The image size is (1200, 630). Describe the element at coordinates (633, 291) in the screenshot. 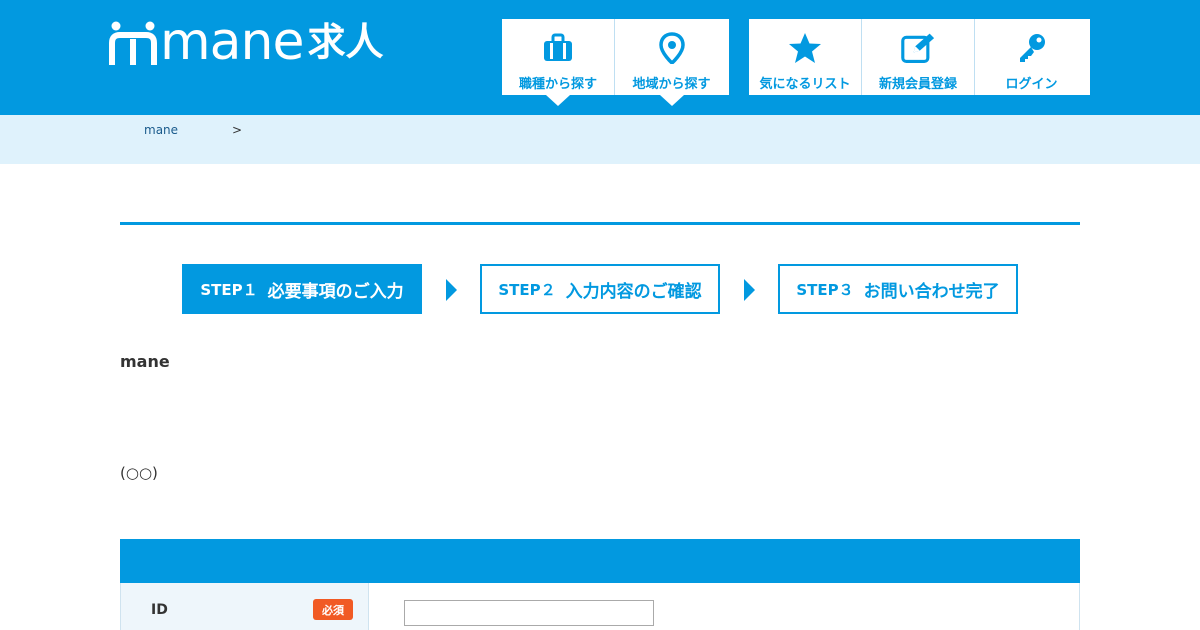

I see `step-label: 入力内容のご確認` at that location.